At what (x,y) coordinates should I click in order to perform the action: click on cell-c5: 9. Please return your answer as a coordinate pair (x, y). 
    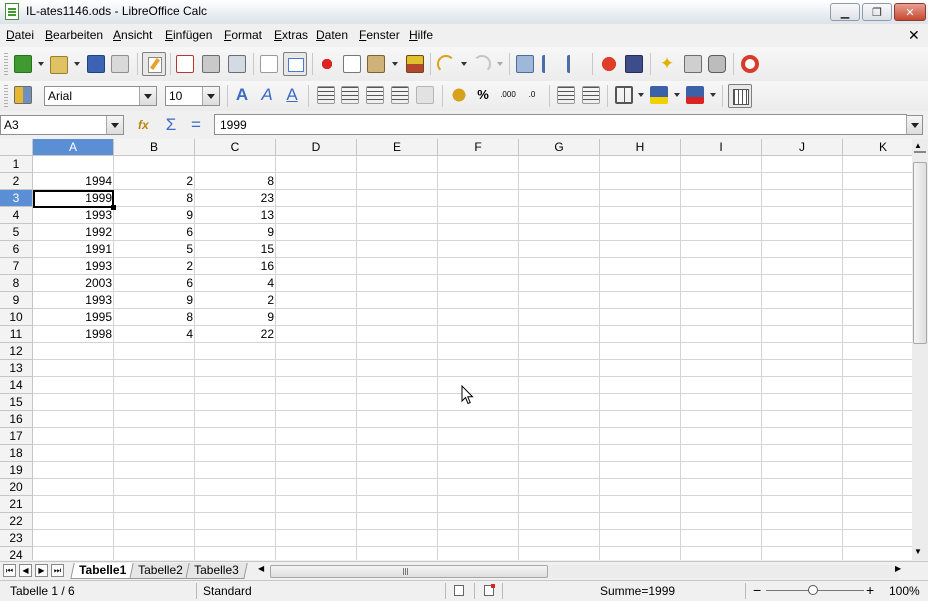
    Looking at the image, I should click on (235, 232).